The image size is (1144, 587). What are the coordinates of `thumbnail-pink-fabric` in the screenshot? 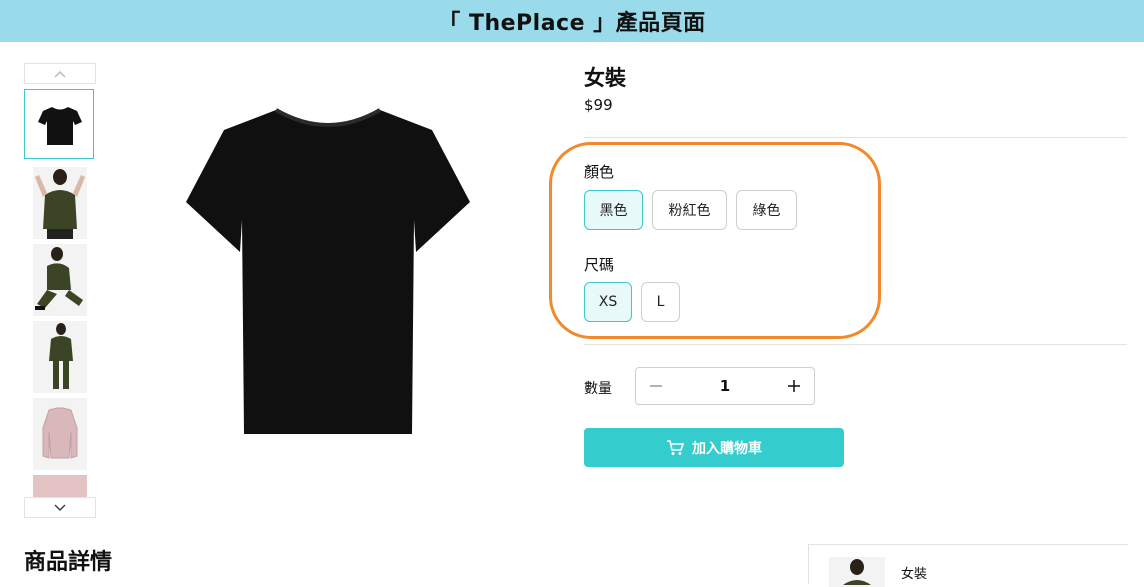 It's located at (60, 486).